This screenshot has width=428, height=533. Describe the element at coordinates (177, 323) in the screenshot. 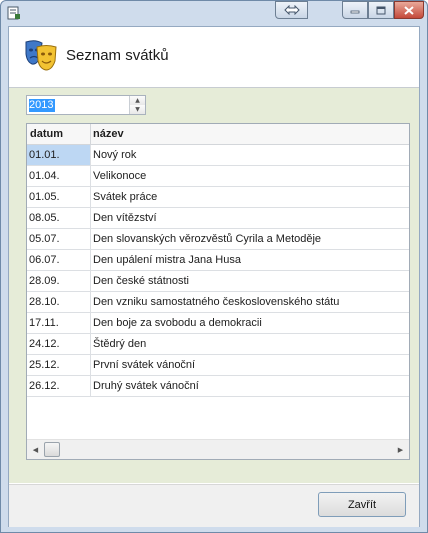

I see `cell-name: Den boje za svobodu a demokracii` at that location.